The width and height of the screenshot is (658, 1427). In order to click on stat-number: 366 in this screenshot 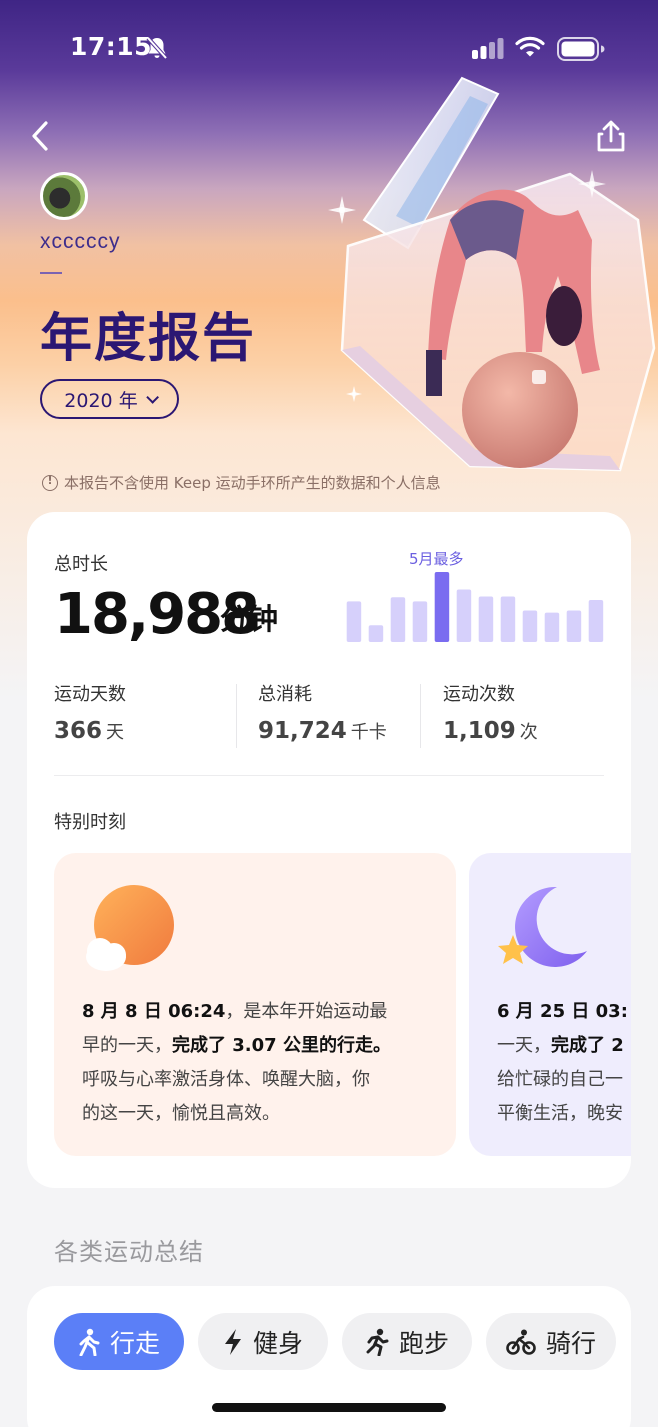, I will do `click(78, 731)`.